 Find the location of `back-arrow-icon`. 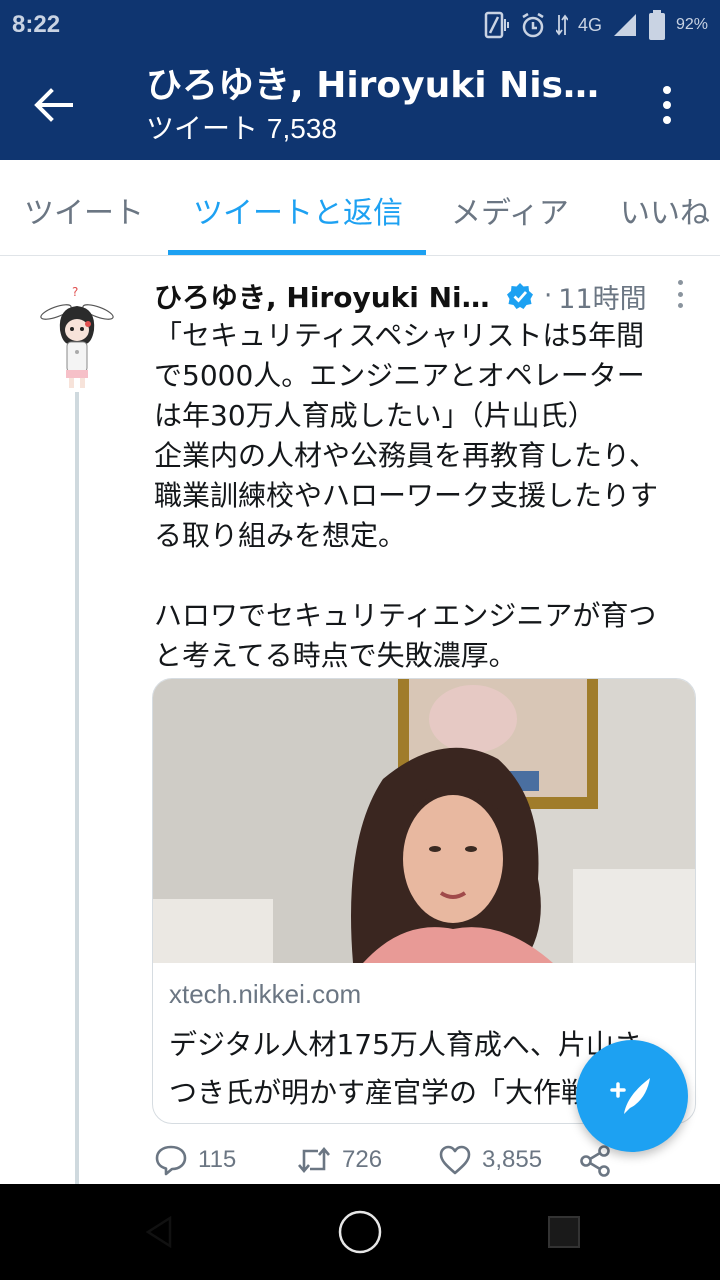

back-arrow-icon is located at coordinates (53, 105).